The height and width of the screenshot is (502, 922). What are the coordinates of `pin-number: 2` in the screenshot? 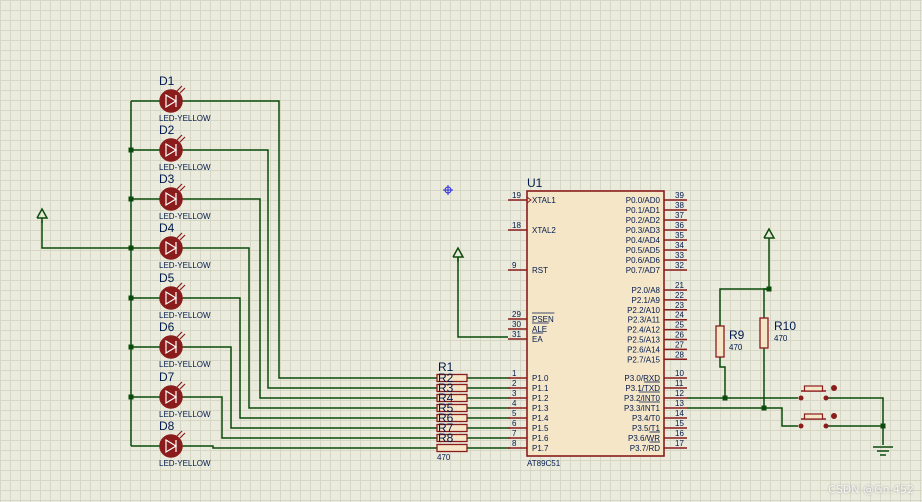 It's located at (514, 383).